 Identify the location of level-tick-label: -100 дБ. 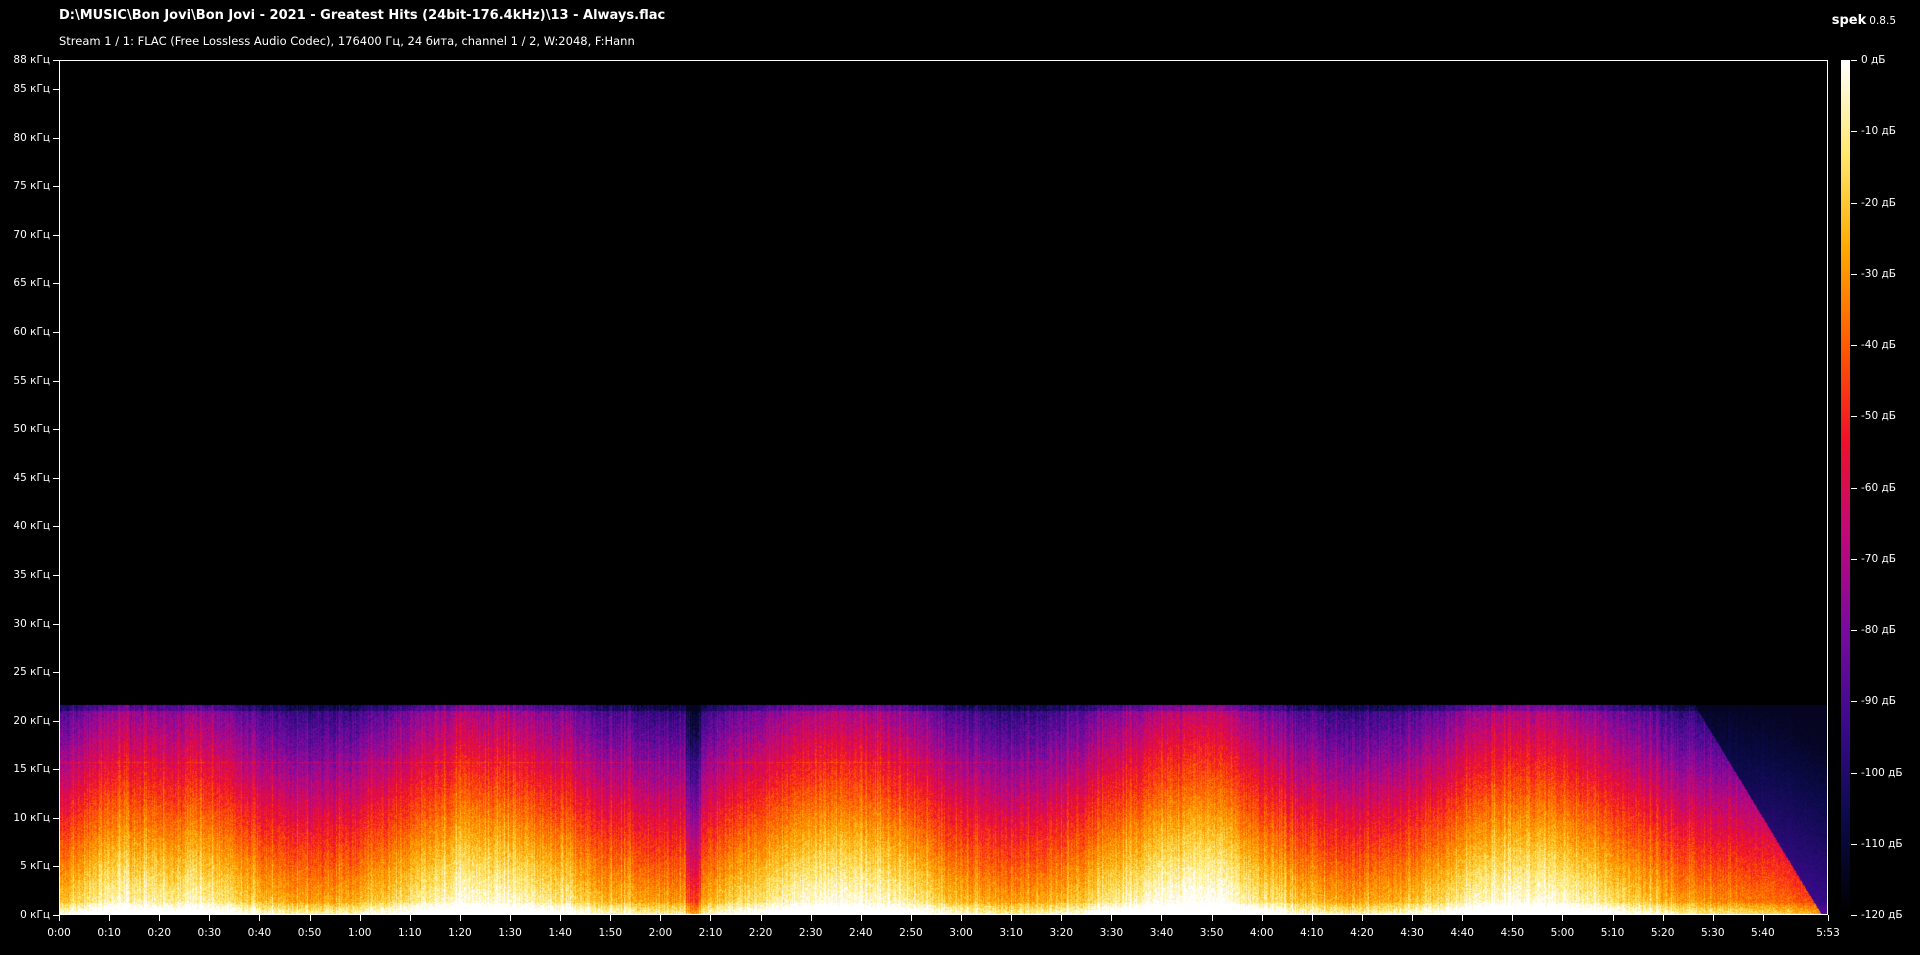
(1882, 772).